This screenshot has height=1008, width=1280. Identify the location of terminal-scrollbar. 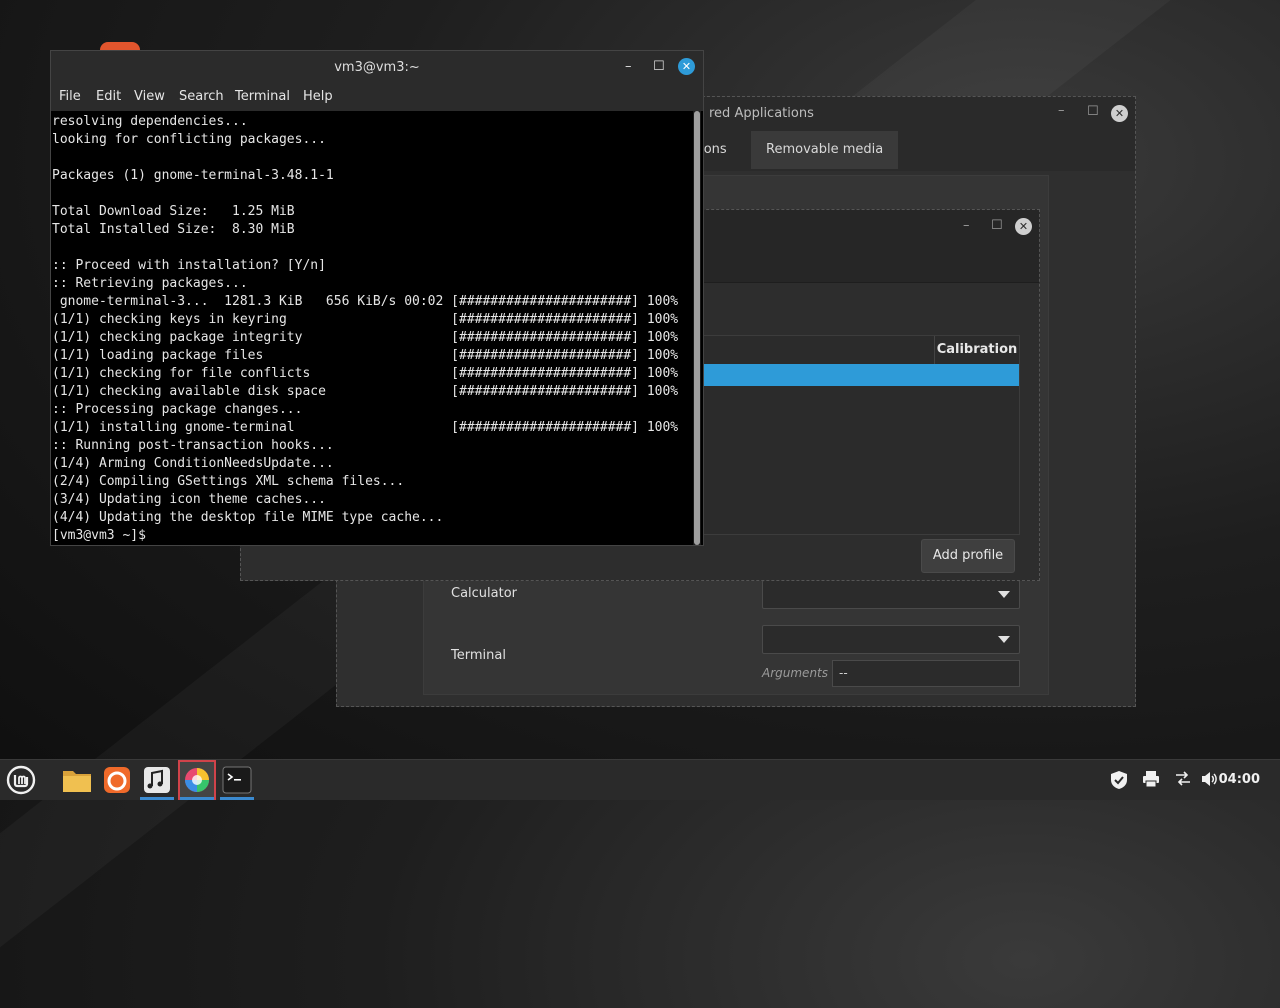
(697, 328).